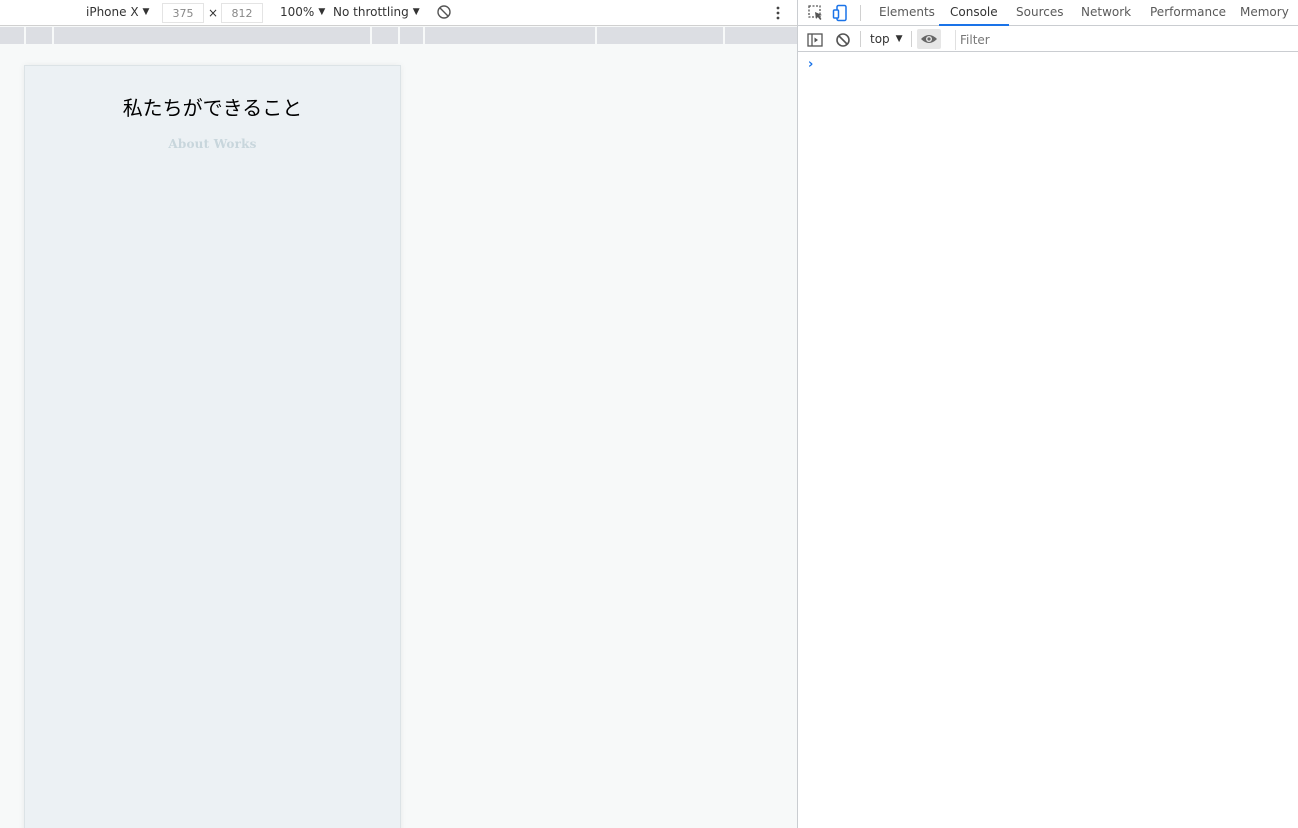 The image size is (1298, 828). What do you see at coordinates (1263, 13) in the screenshot?
I see `tab-memory: Memory` at bounding box center [1263, 13].